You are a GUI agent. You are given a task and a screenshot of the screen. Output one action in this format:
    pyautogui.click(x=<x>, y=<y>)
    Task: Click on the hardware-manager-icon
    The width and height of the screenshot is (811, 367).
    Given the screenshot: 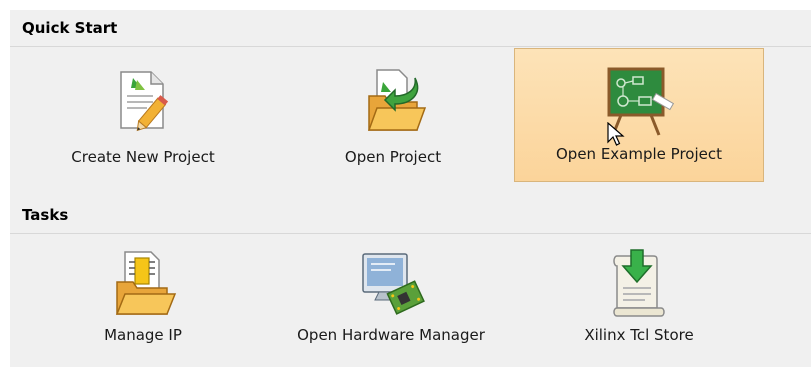 What is the action you would take?
    pyautogui.click(x=393, y=284)
    